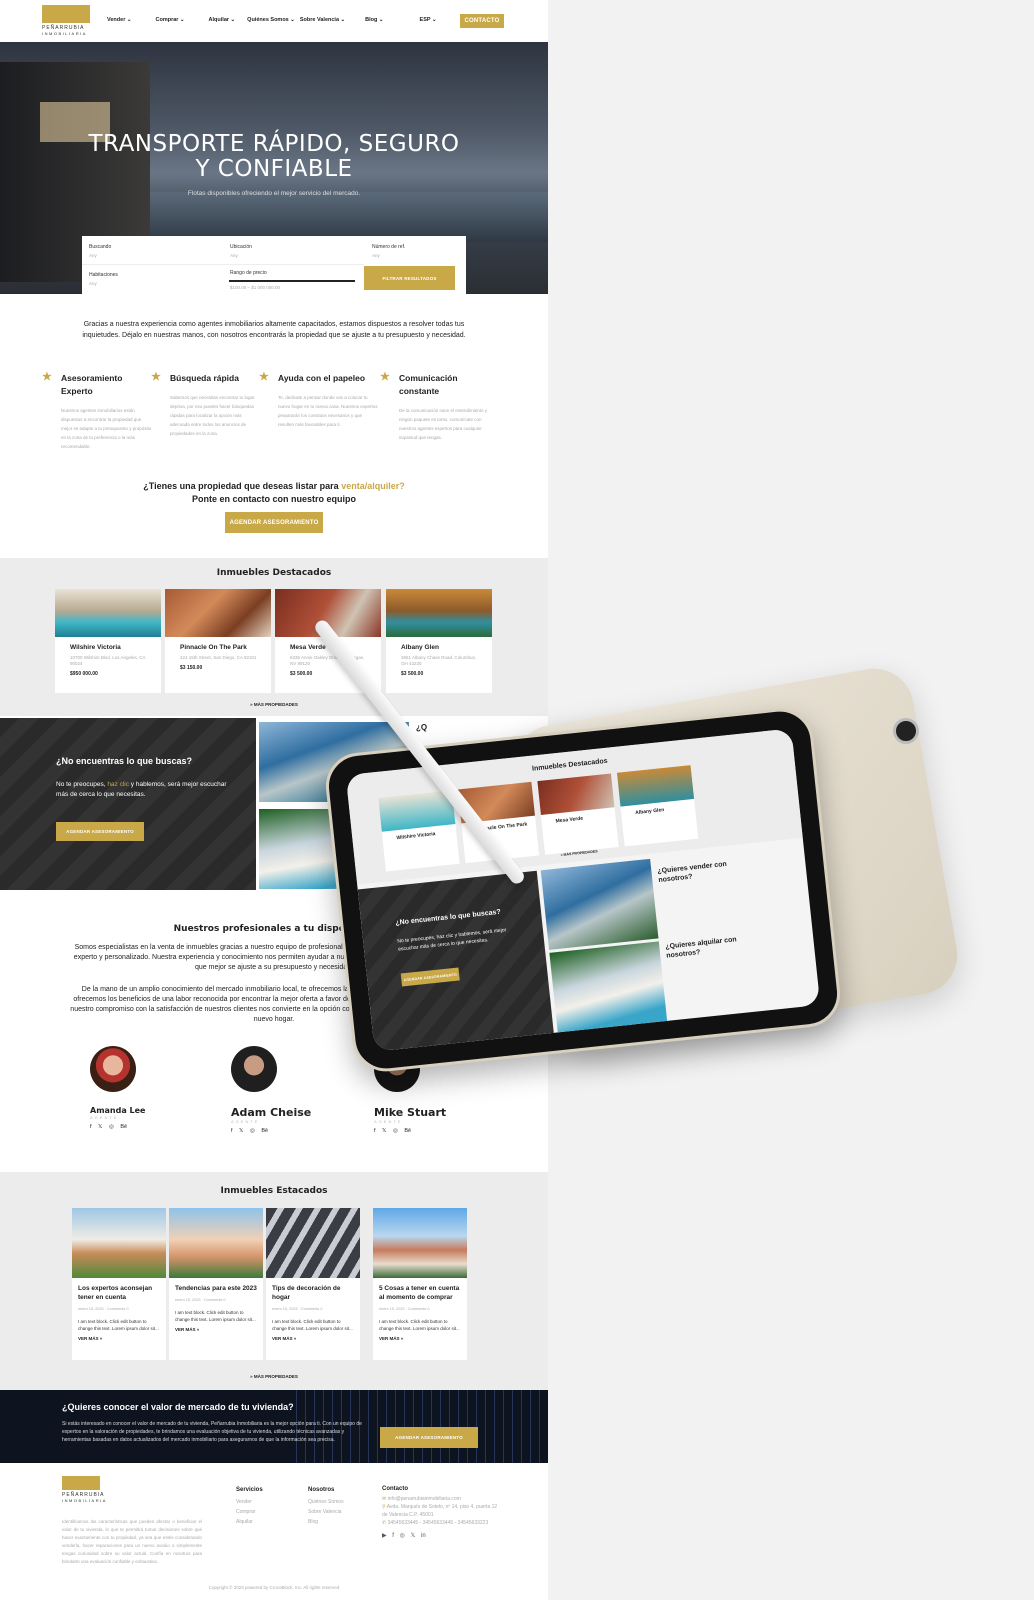 The image size is (1034, 1600). I want to click on menu-item-alquilar: Alquilar ⌄, so click(222, 20).